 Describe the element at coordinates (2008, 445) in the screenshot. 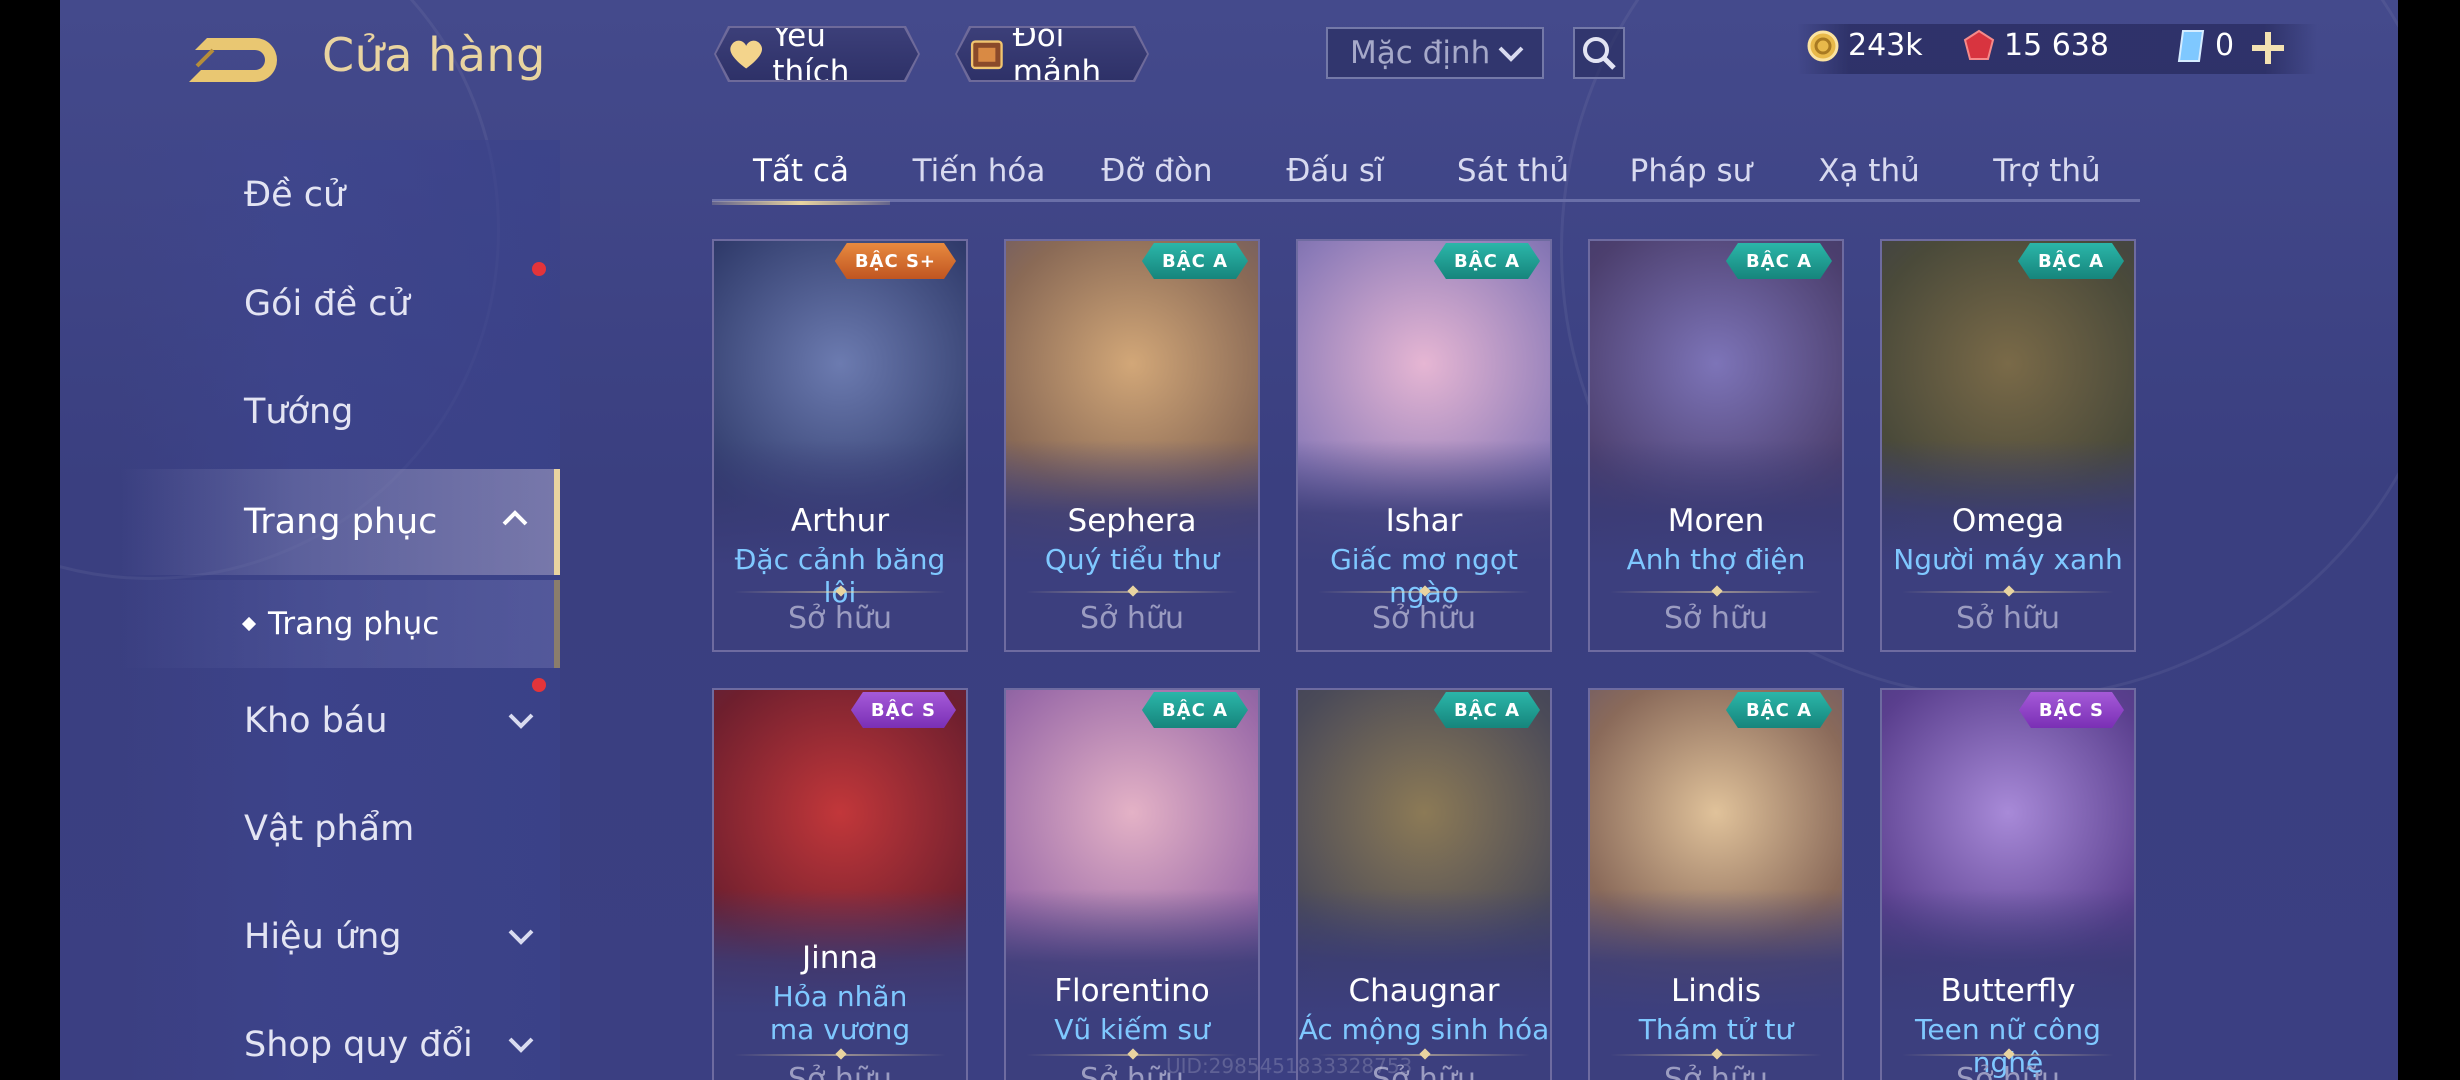

I see `skin-card-omega: BẬC A Omega Người máy xanh Sở hữu` at that location.